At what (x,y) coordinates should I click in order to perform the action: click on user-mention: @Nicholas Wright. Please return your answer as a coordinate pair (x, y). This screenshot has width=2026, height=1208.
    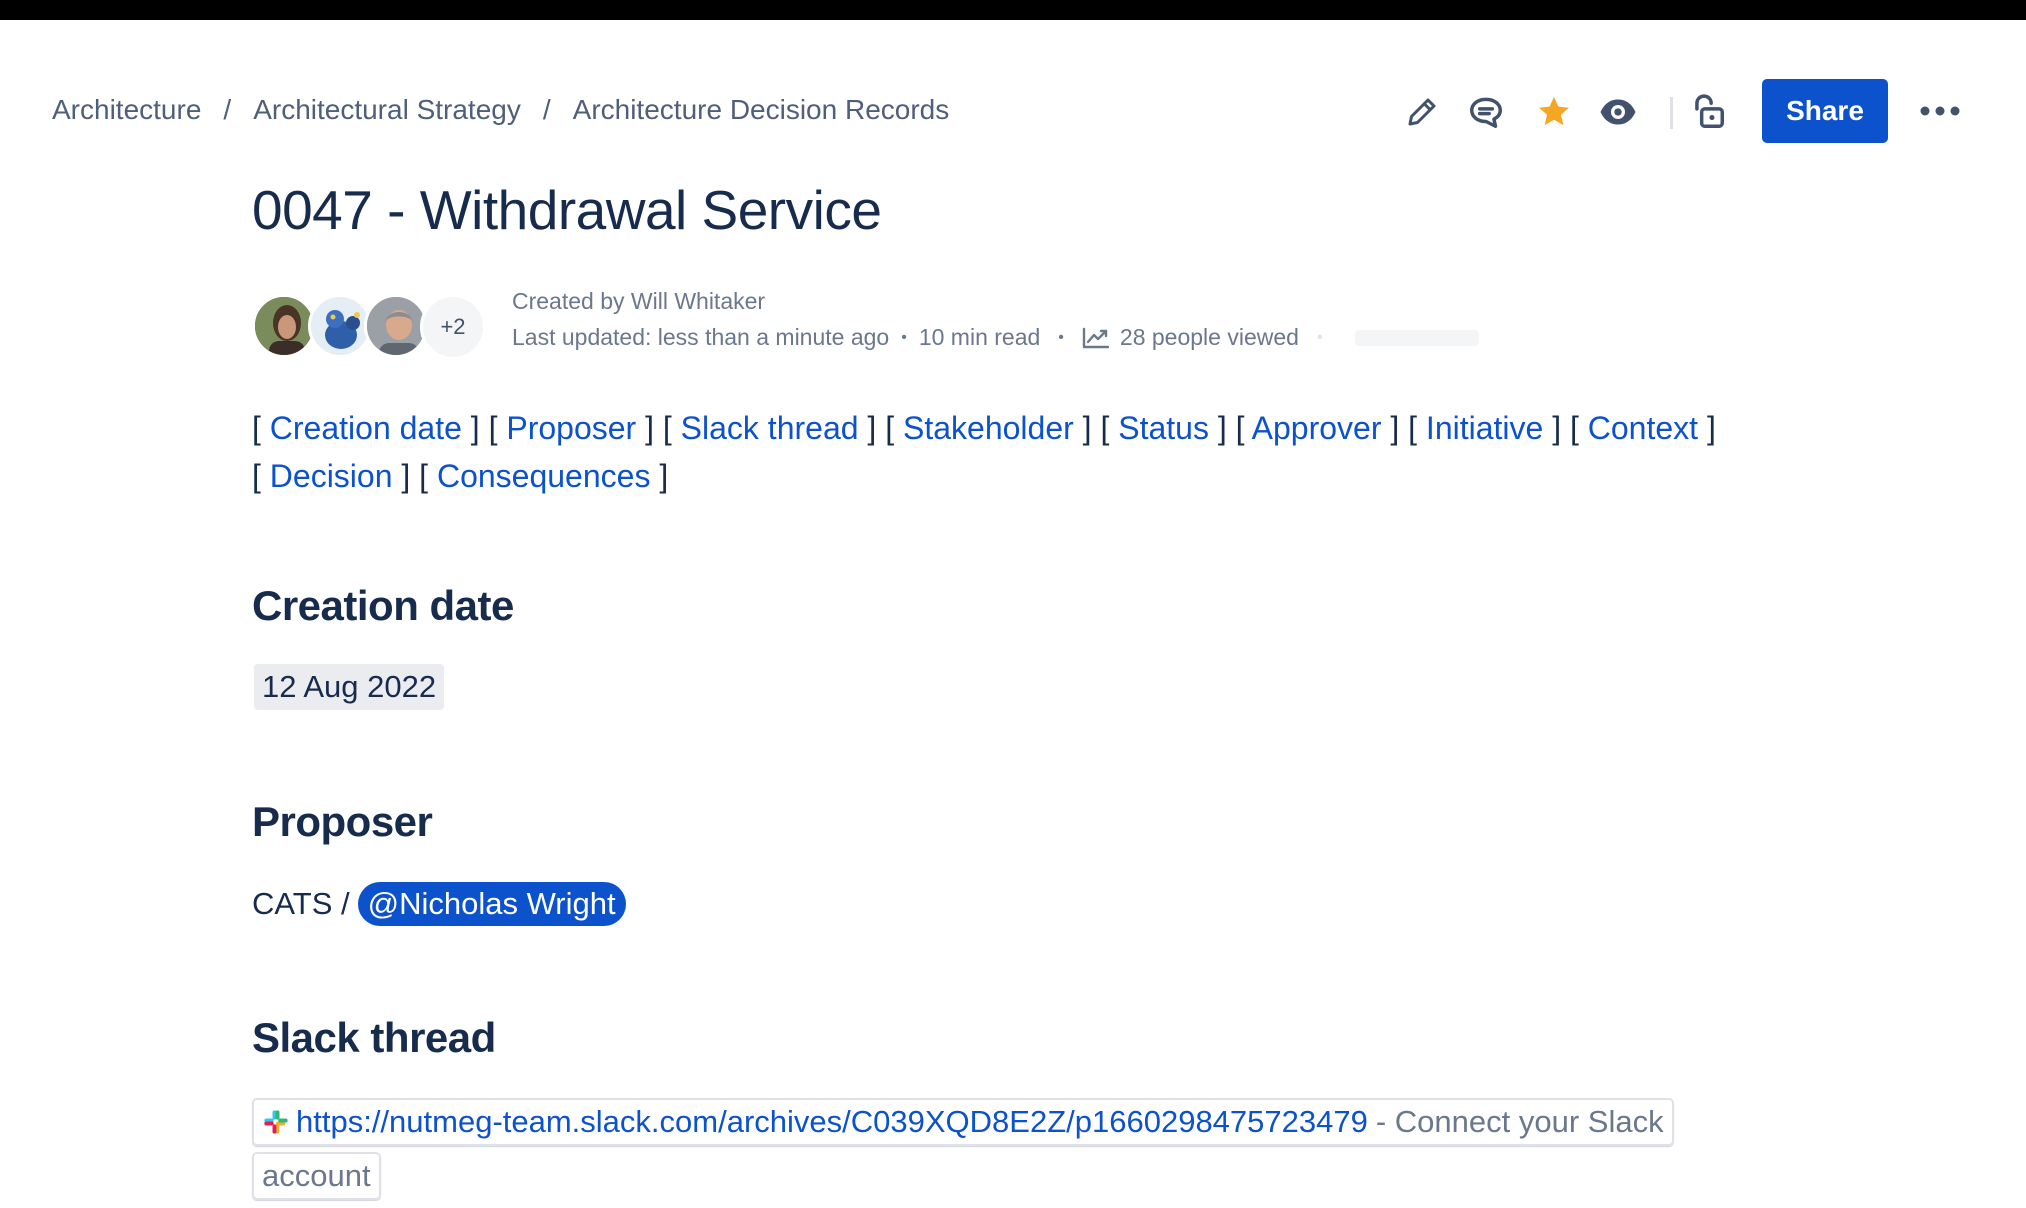
    Looking at the image, I should click on (491, 904).